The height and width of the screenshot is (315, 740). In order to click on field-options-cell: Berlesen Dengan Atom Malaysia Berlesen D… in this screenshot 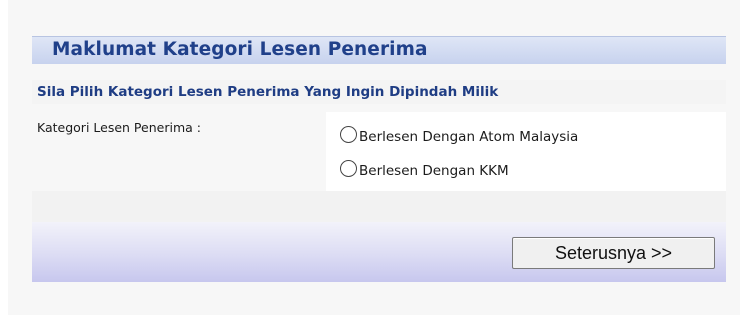, I will do `click(526, 151)`.